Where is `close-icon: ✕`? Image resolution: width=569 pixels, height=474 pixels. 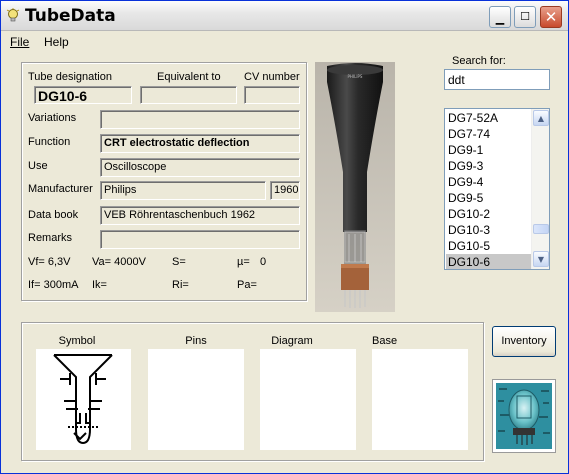 close-icon: ✕ is located at coordinates (551, 17).